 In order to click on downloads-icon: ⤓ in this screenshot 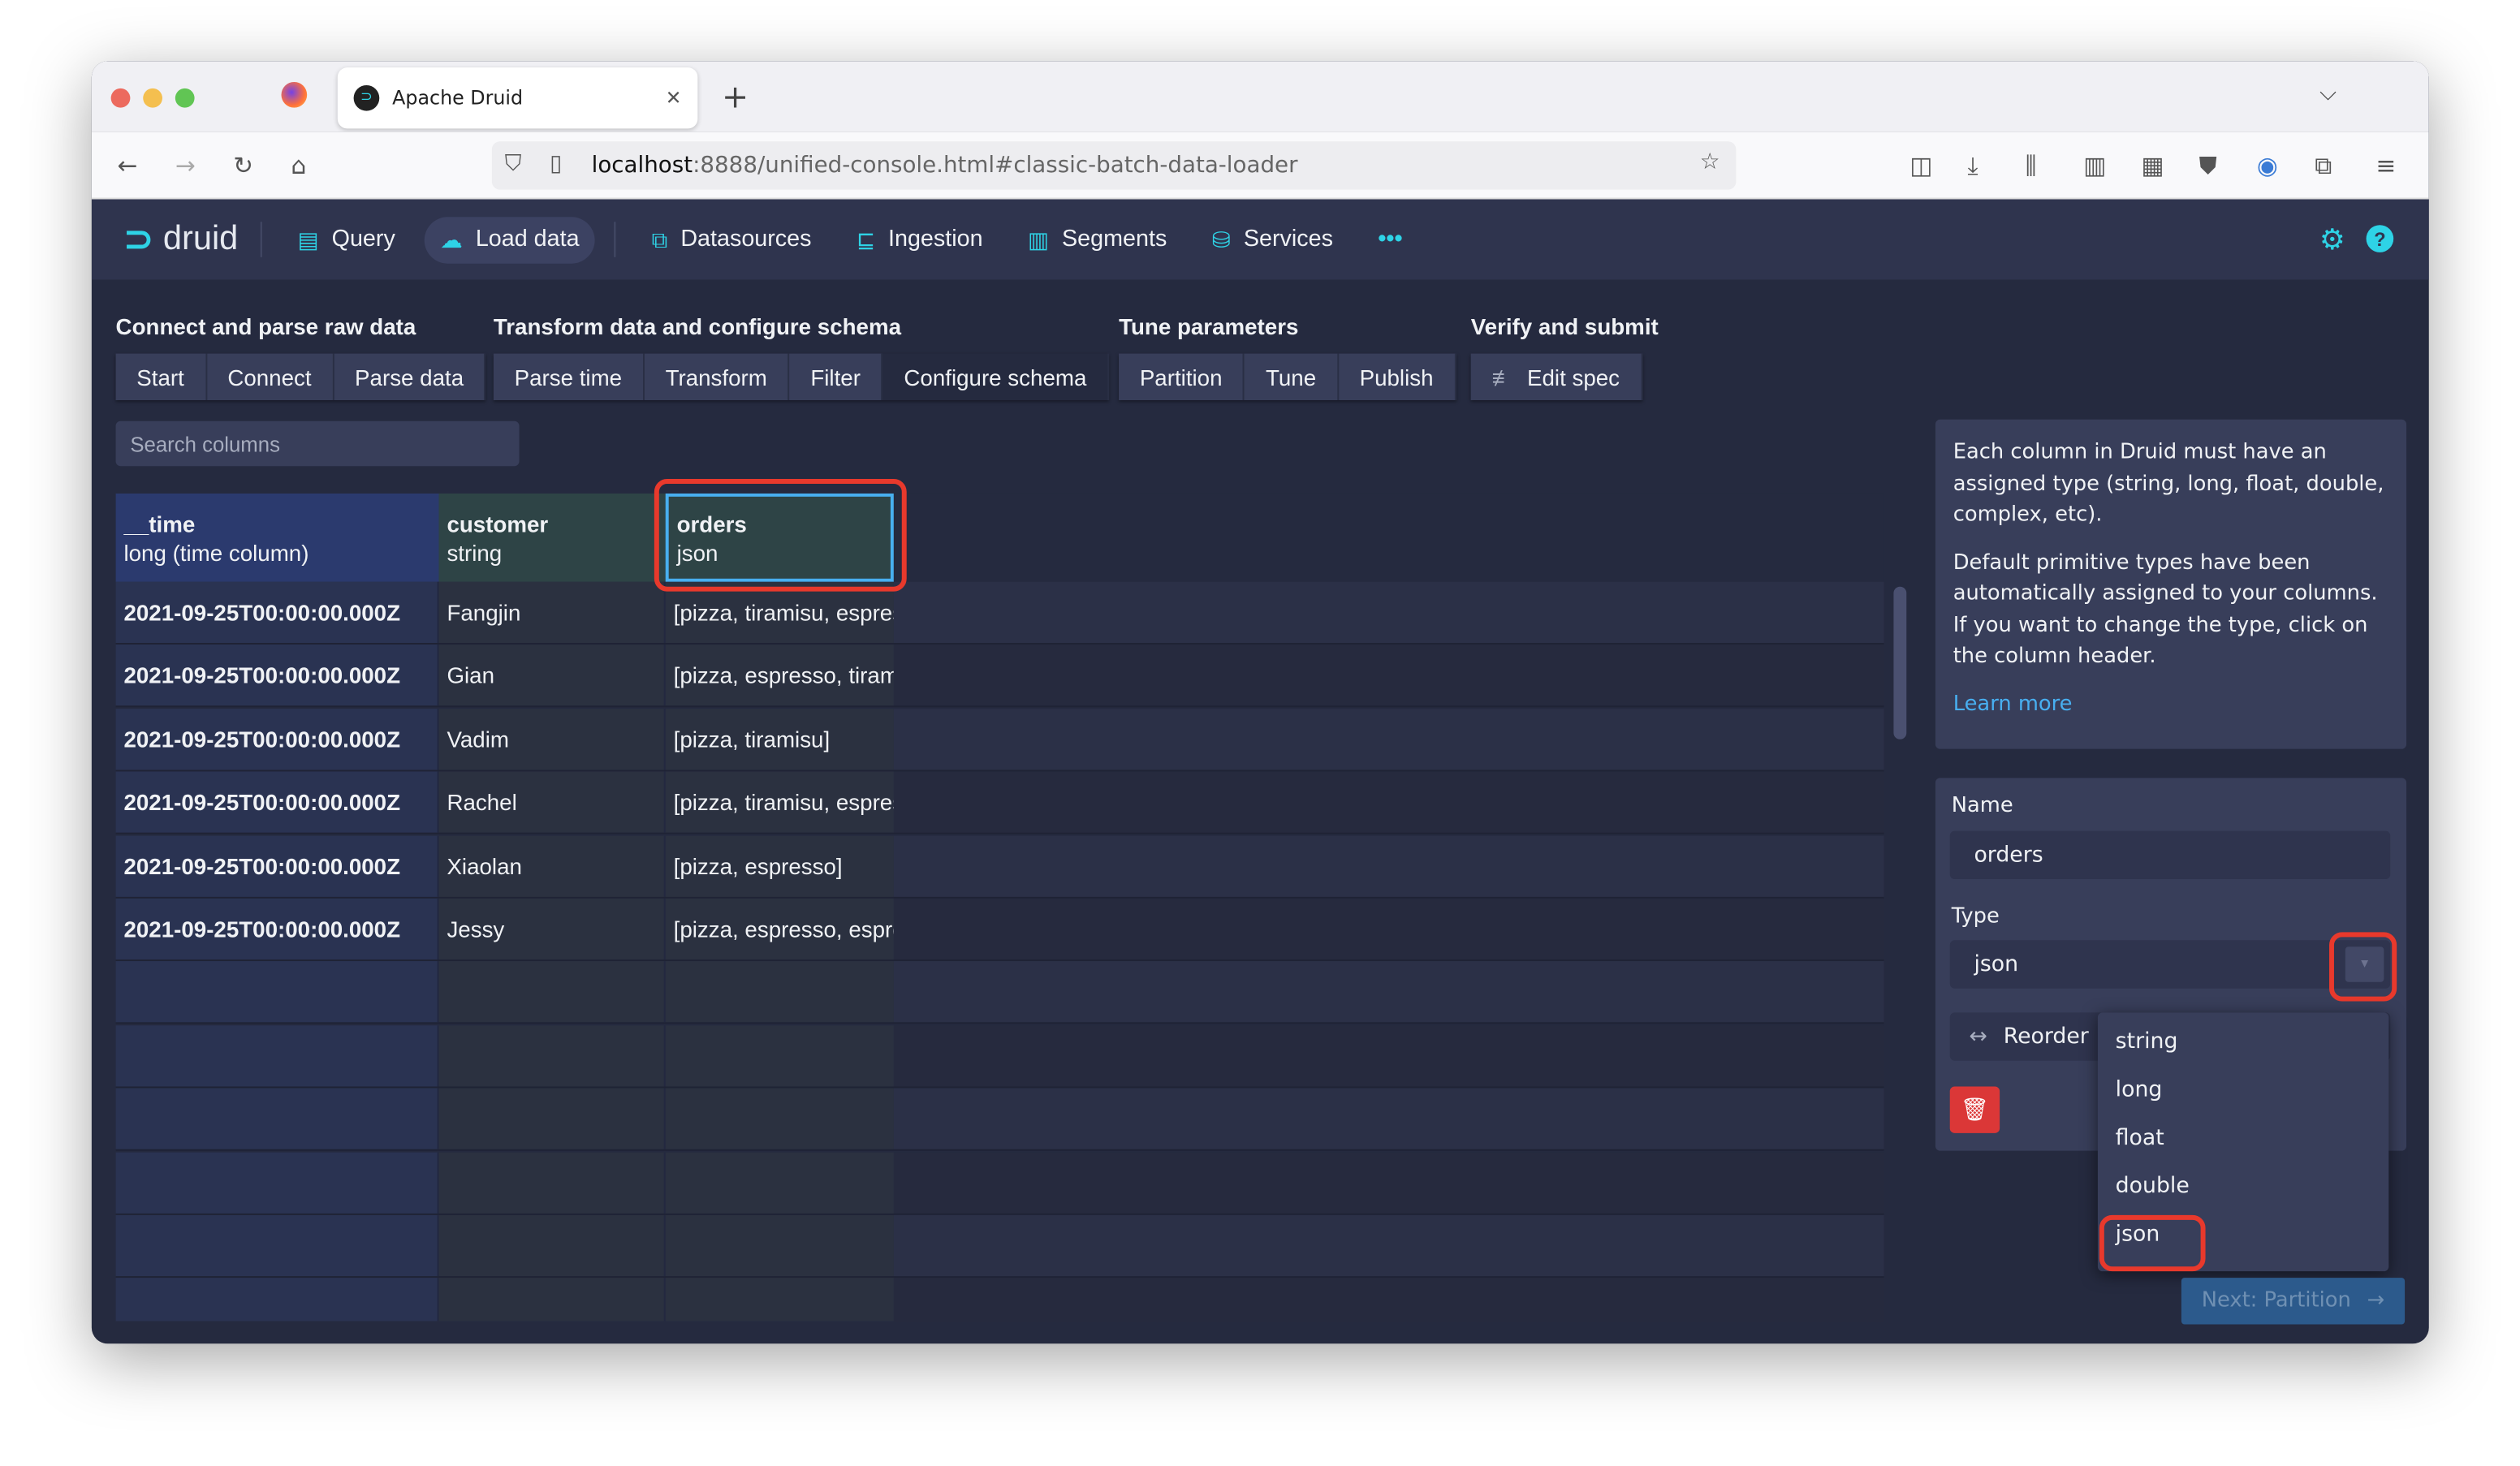, I will do `click(1973, 165)`.